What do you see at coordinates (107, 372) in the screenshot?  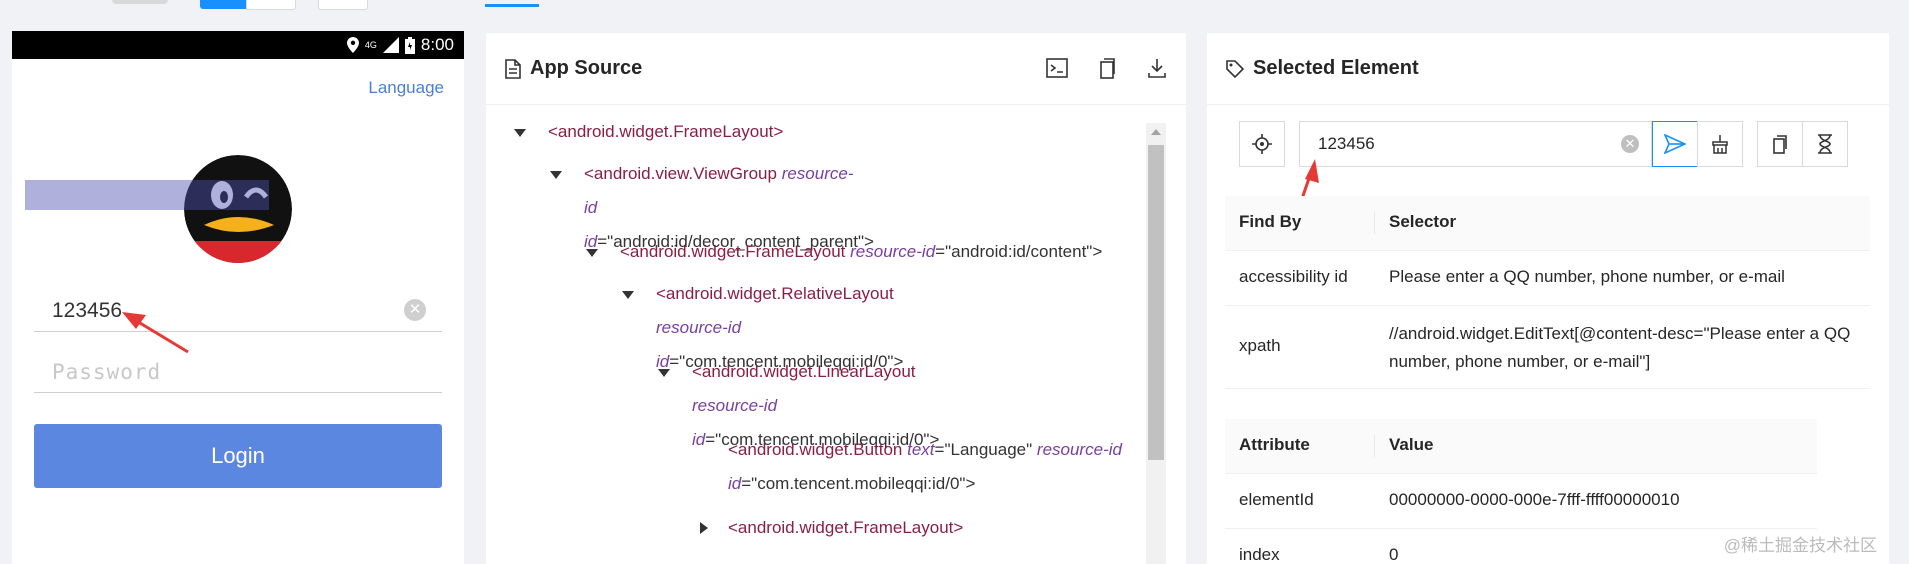 I see `password-placeholder: Password` at bounding box center [107, 372].